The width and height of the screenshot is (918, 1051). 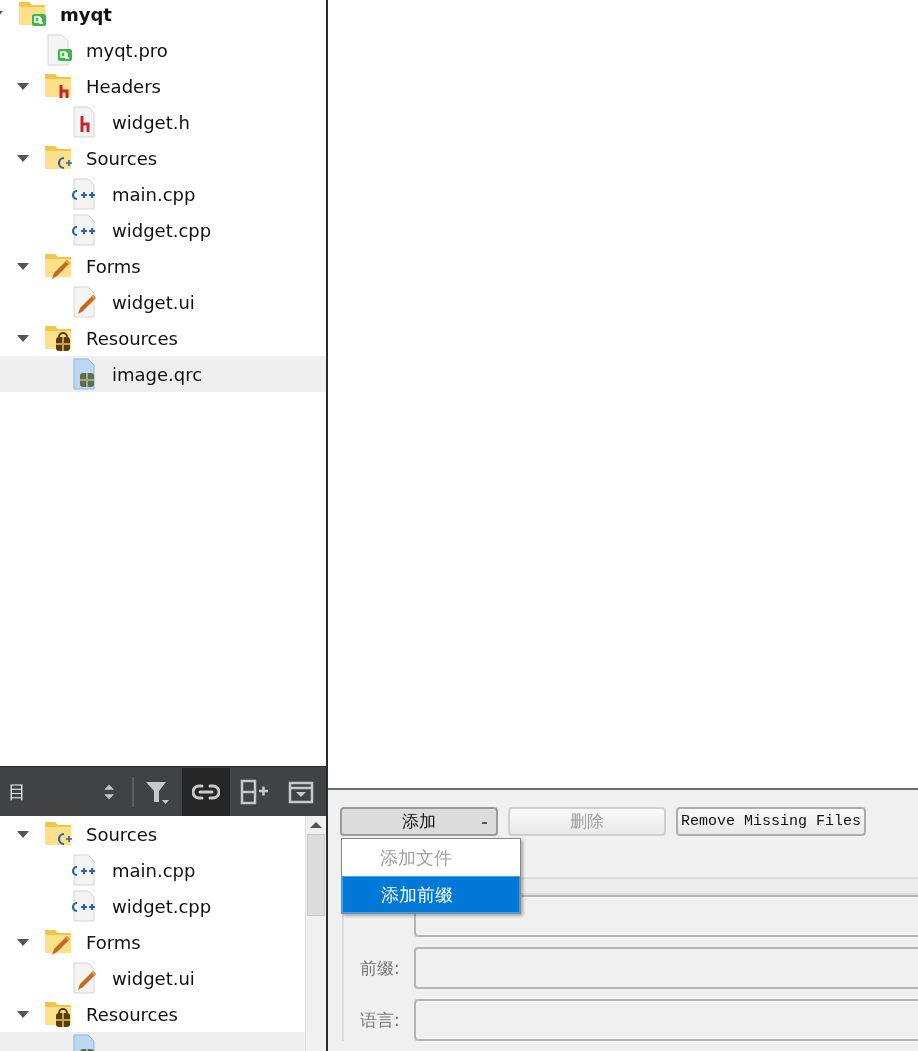 I want to click on toolbar-button: Remove Missing Files, so click(x=771, y=821).